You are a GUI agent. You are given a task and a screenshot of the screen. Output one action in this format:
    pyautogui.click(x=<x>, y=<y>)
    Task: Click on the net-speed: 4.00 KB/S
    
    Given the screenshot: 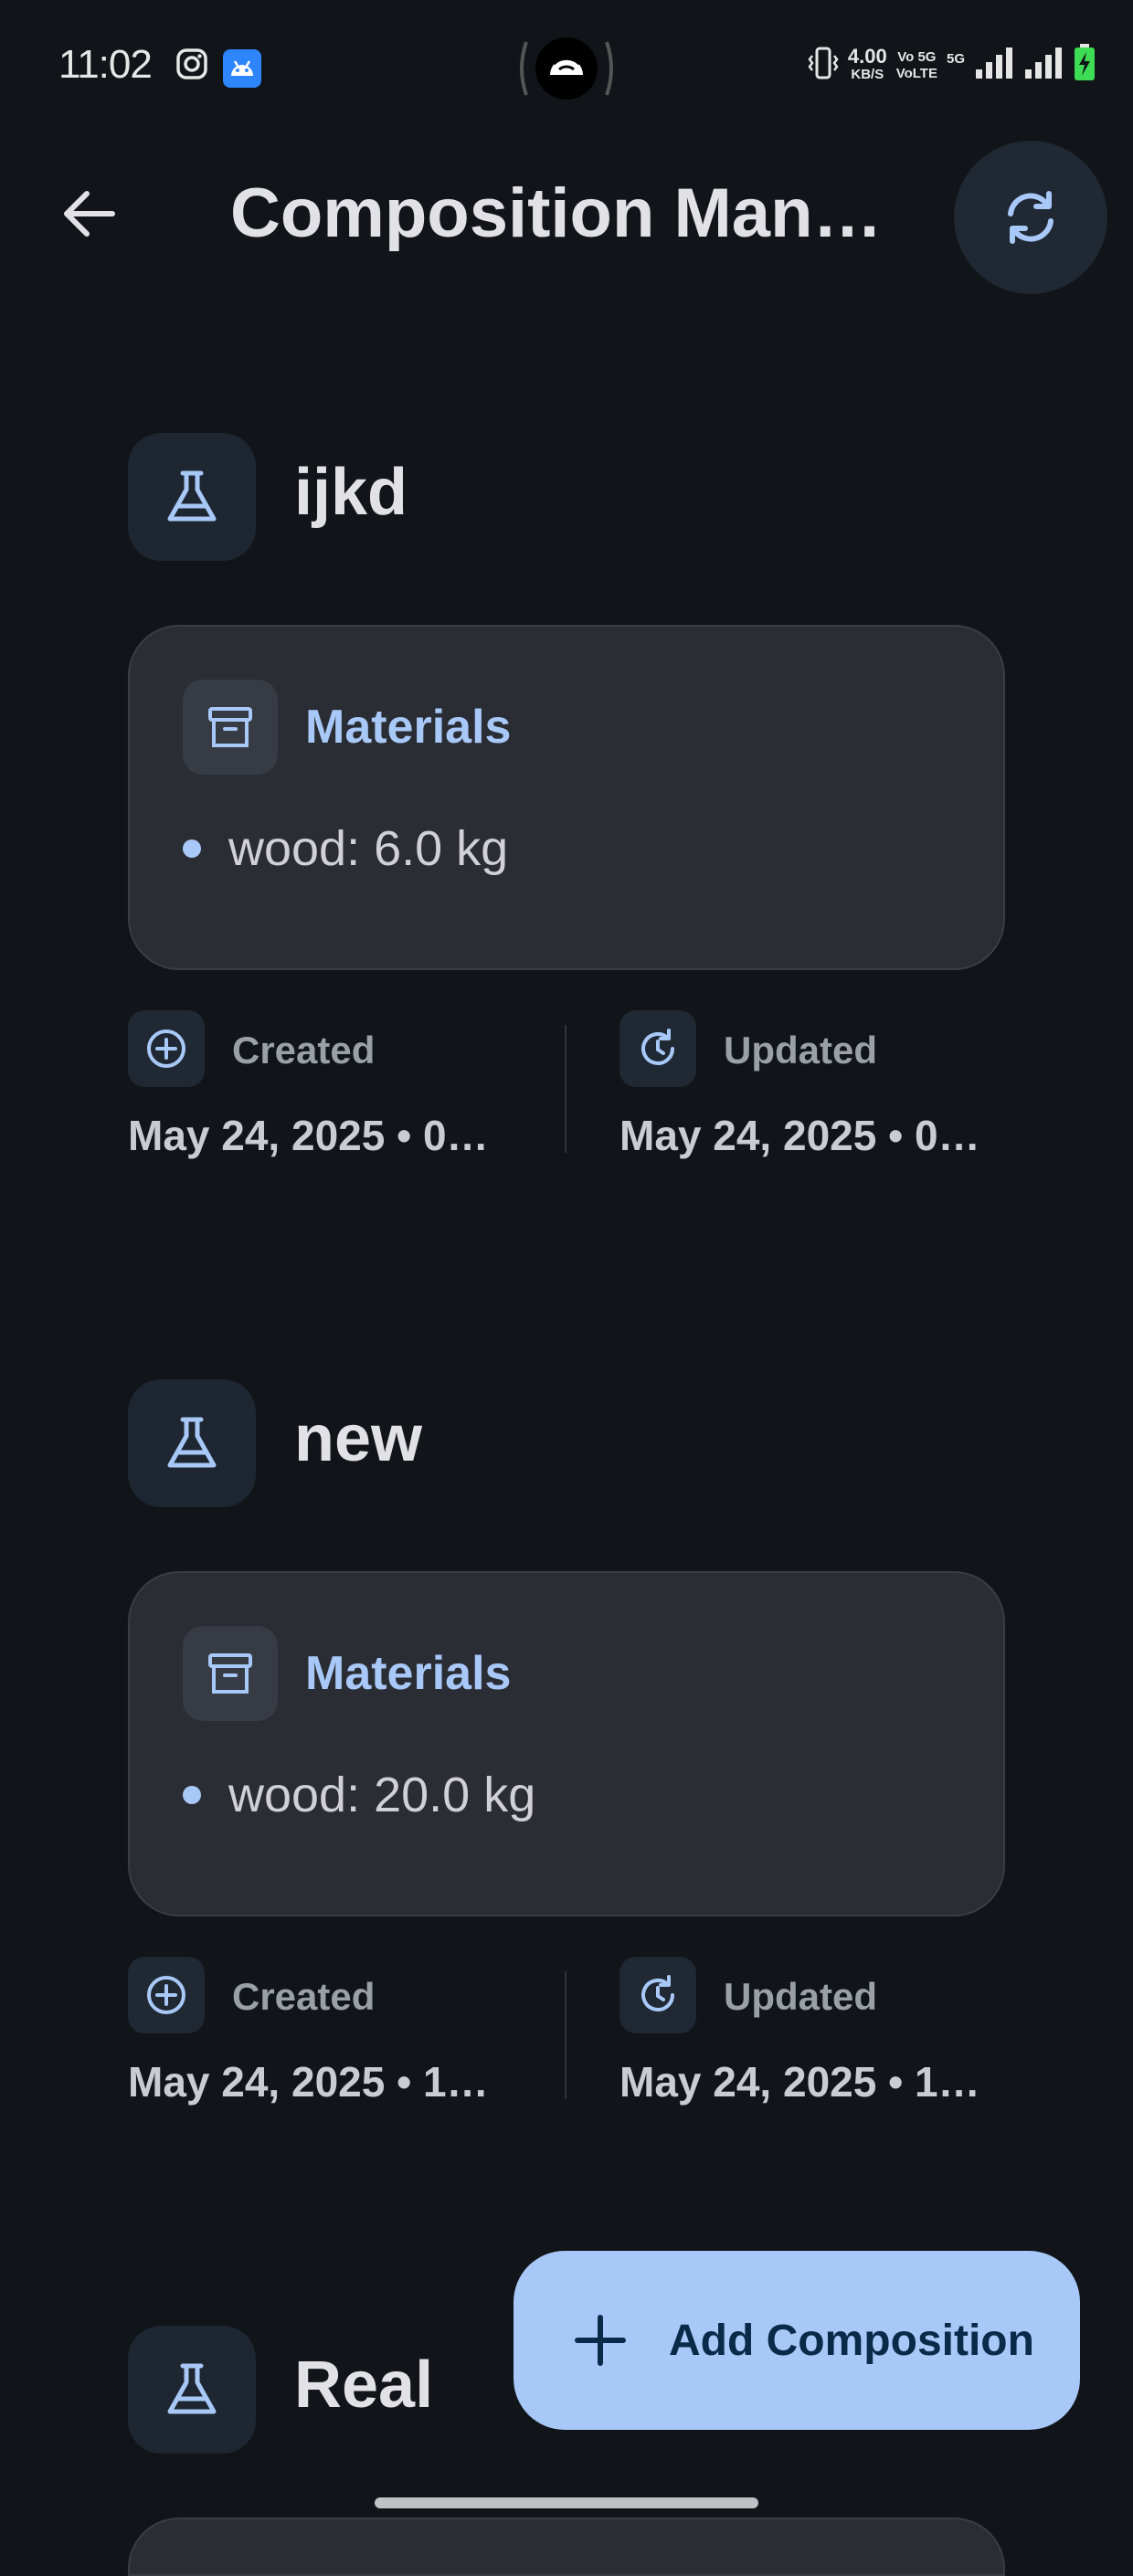 What is the action you would take?
    pyautogui.click(x=867, y=64)
    